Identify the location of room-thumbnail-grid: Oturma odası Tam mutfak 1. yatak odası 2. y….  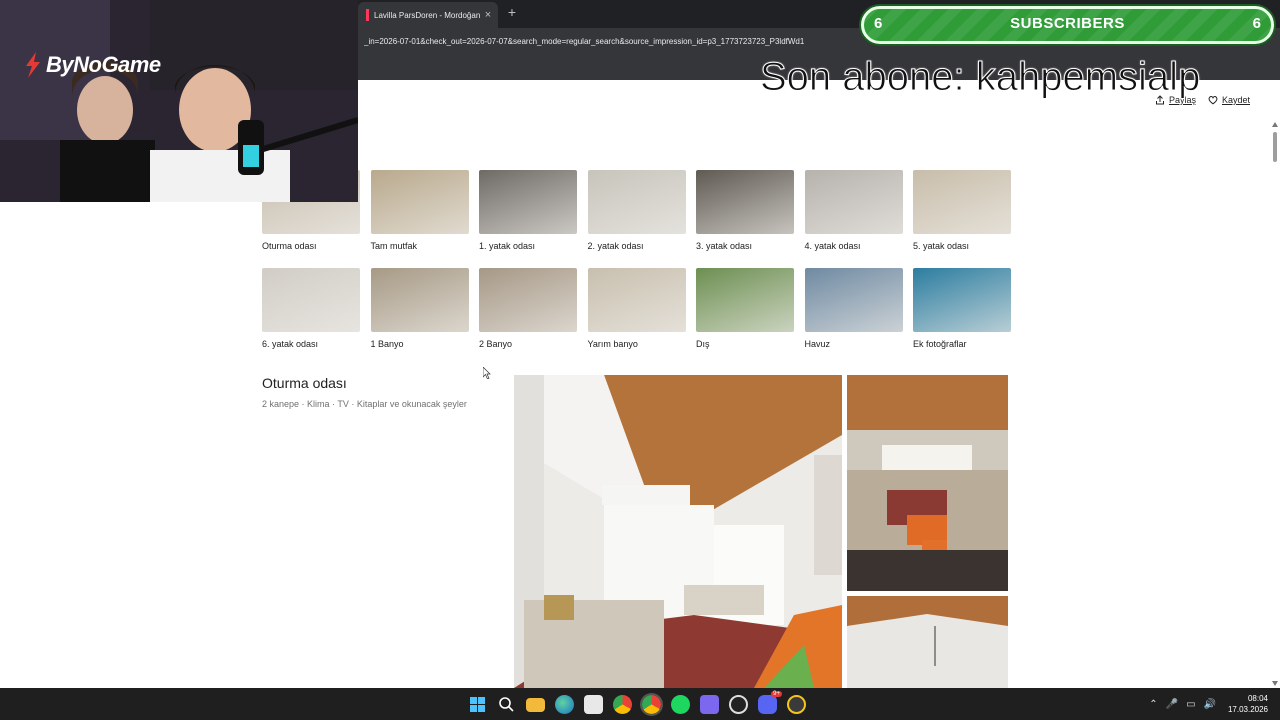
(637, 259).